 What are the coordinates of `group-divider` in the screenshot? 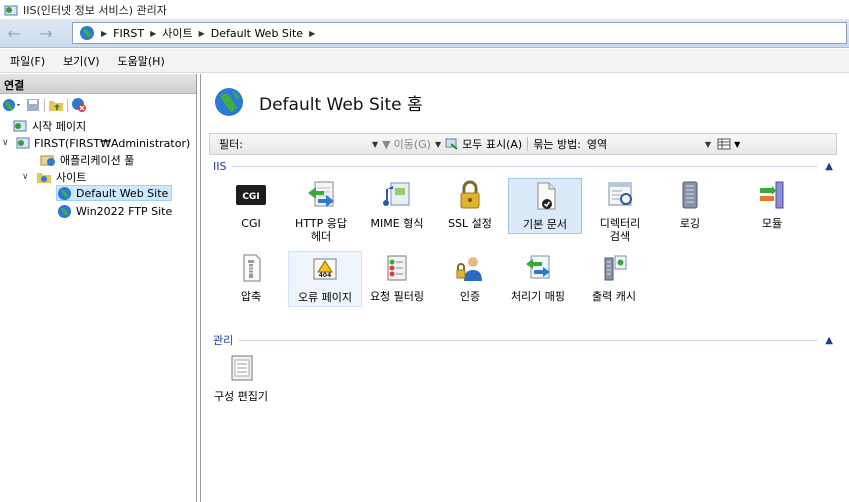 It's located at (525, 166).